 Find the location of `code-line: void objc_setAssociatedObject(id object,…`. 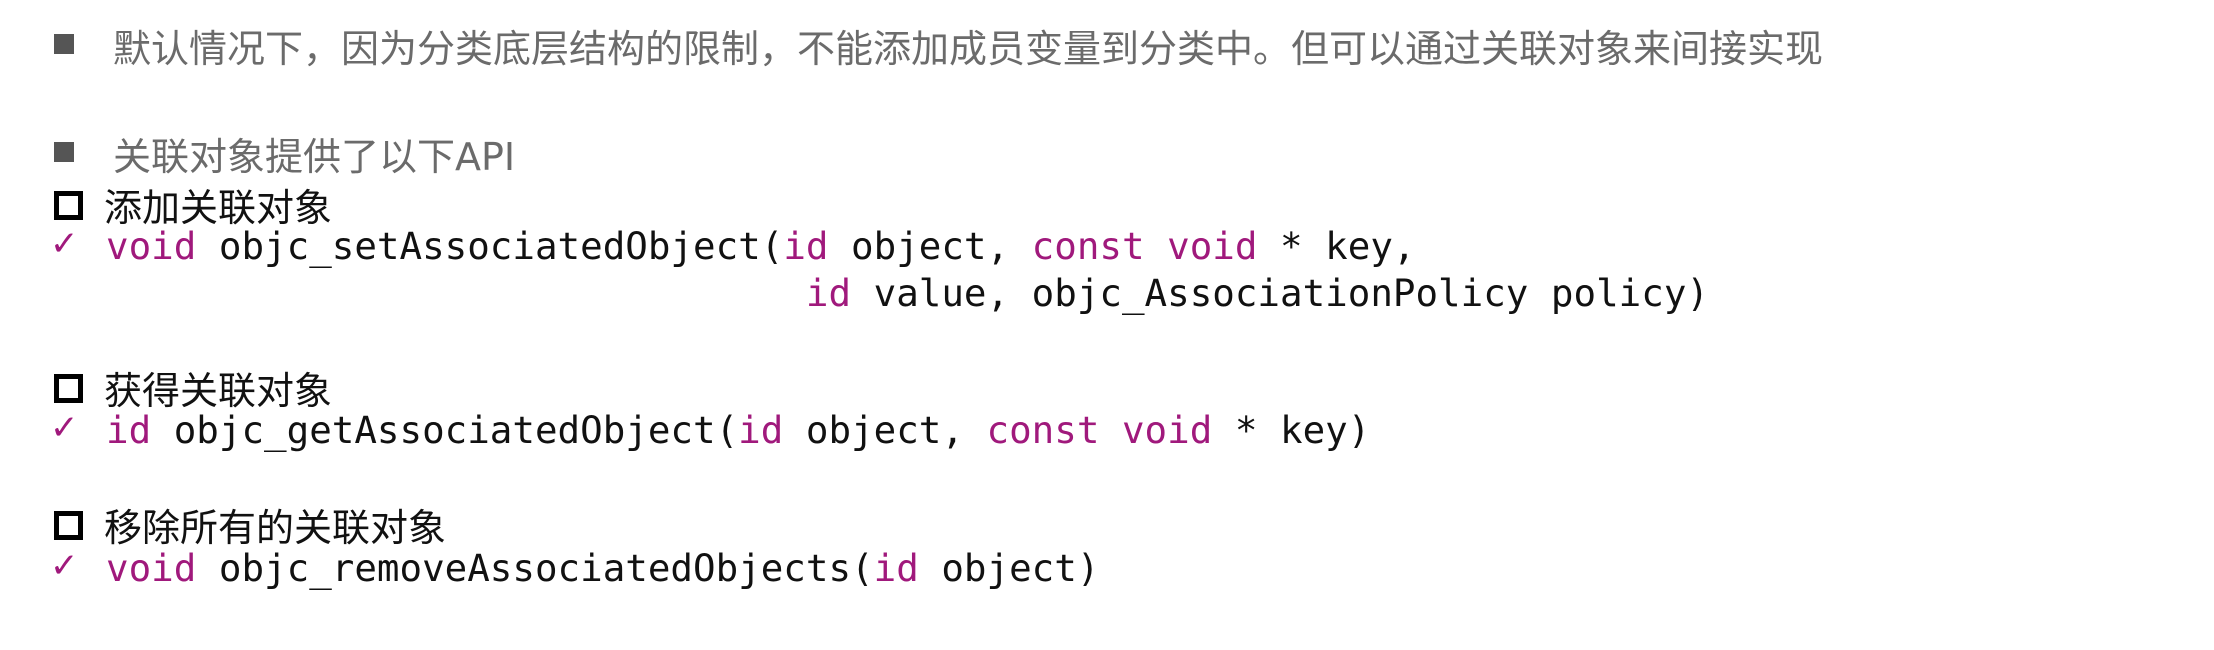

code-line: void objc_setAssociatedObject(id object,… is located at coordinates (761, 246).